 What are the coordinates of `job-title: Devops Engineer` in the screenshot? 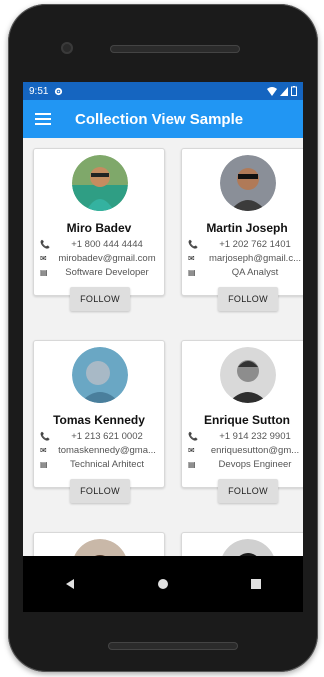 It's located at (255, 464).